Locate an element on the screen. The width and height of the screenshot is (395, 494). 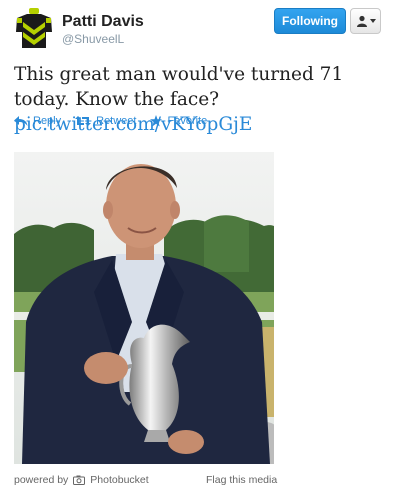
retweet-icon is located at coordinates (83, 121).